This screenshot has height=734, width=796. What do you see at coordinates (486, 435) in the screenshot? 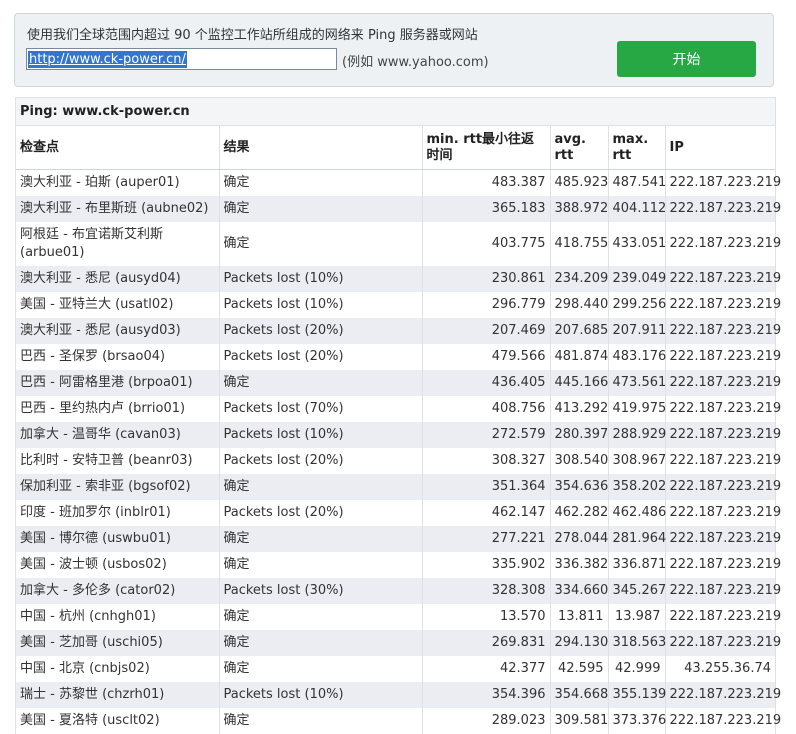
I see `cell-min-rtt: 272.579` at bounding box center [486, 435].